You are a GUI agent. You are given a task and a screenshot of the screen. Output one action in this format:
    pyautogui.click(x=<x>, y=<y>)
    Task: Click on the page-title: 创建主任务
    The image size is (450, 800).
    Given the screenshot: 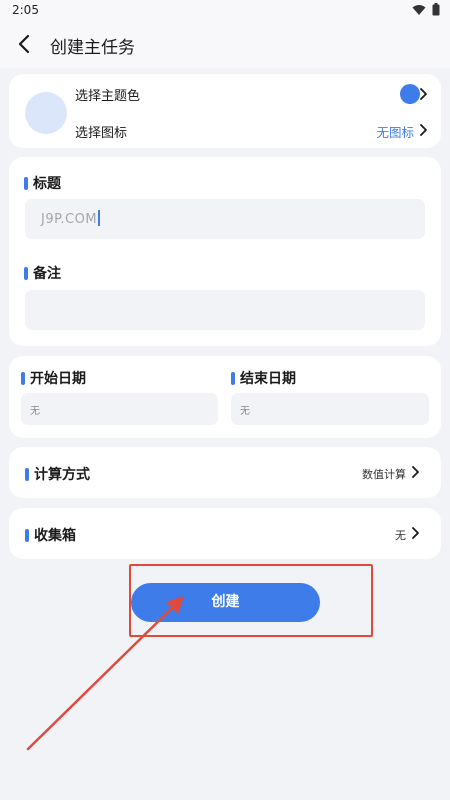 What is the action you would take?
    pyautogui.click(x=92, y=48)
    